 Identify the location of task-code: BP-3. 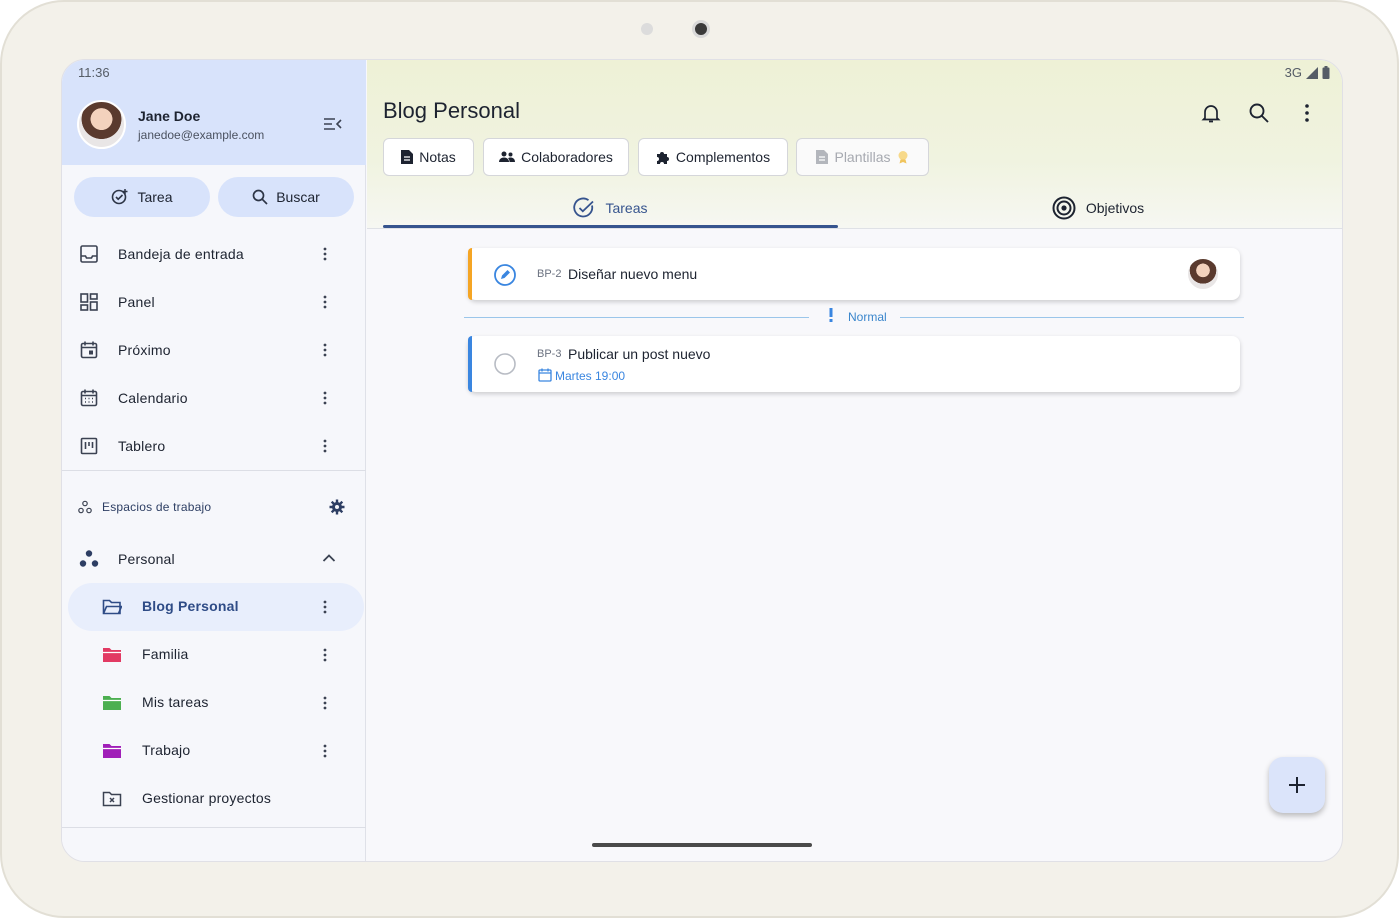
(549, 354).